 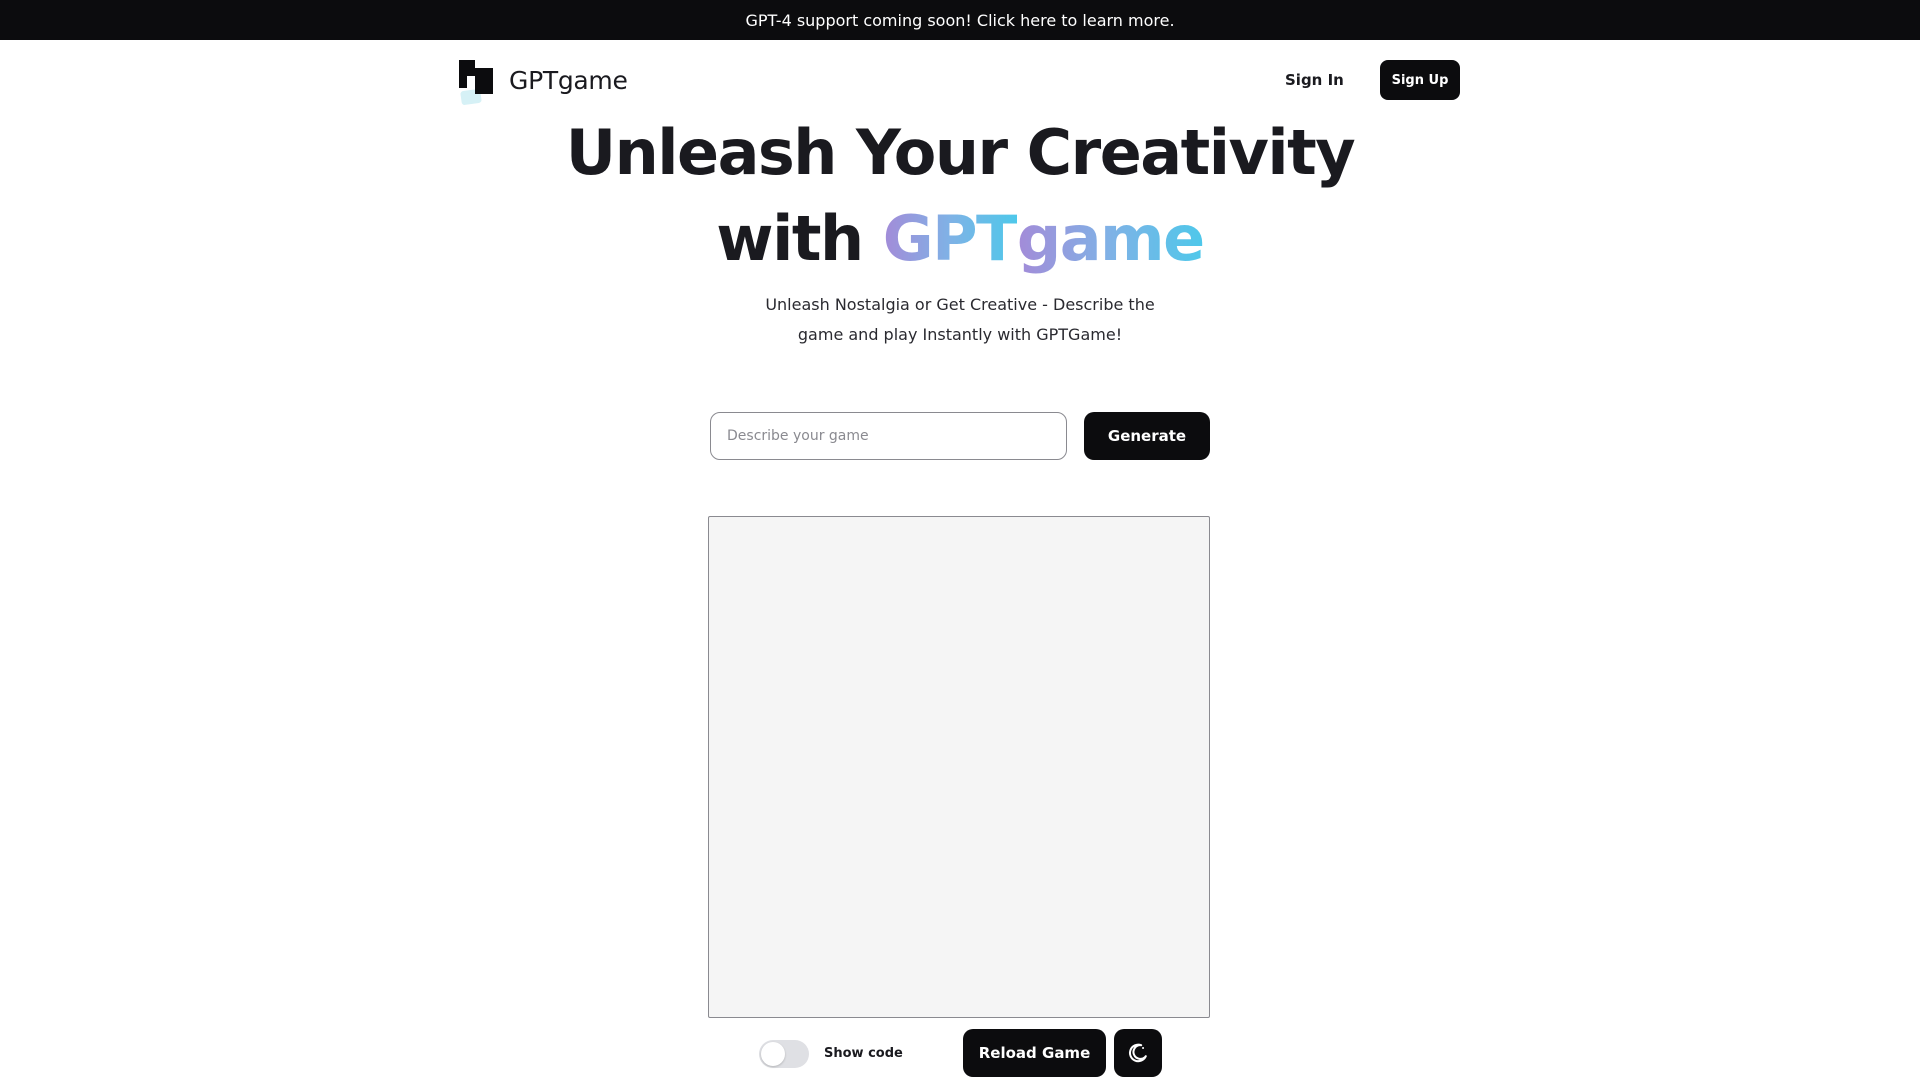 I want to click on hero-title-line1: Unleash Your Creativity, so click(x=960, y=152).